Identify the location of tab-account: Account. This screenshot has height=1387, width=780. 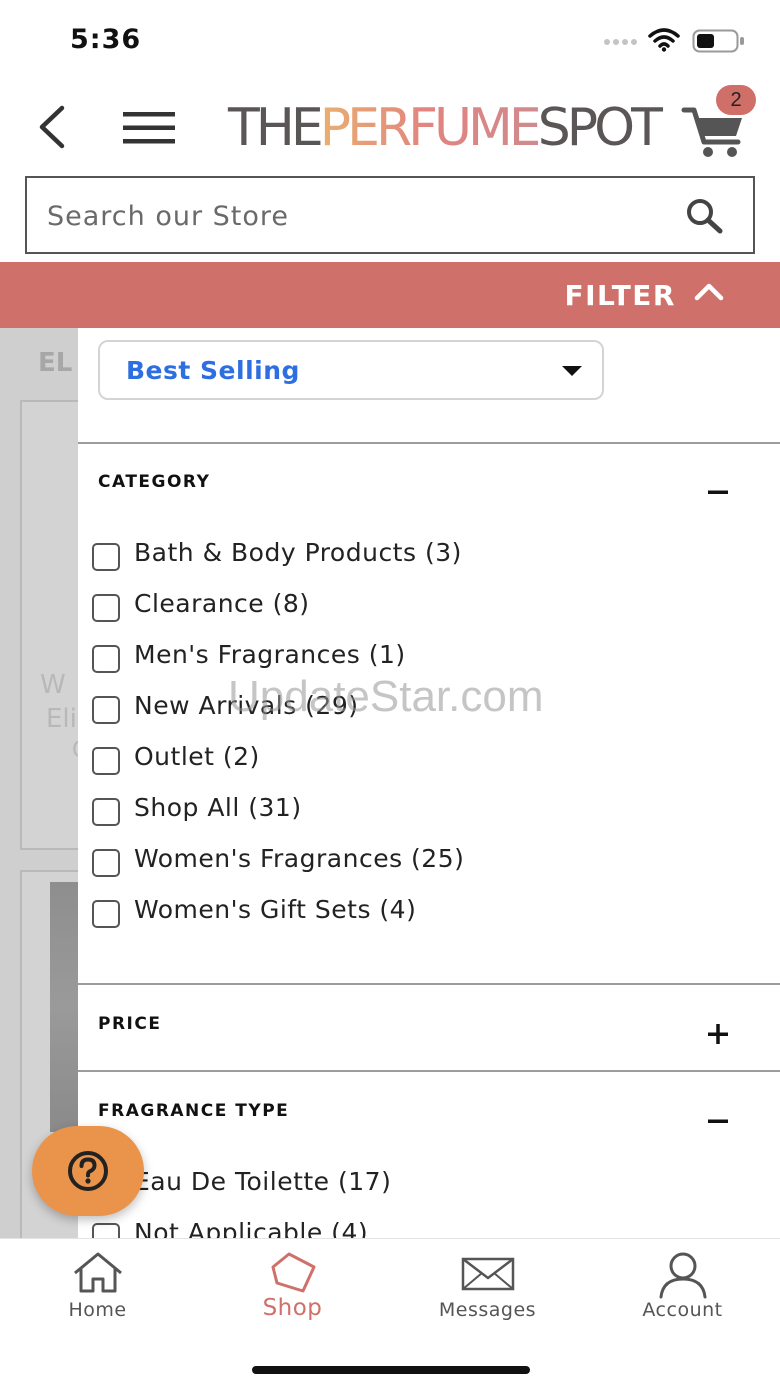
(682, 1289).